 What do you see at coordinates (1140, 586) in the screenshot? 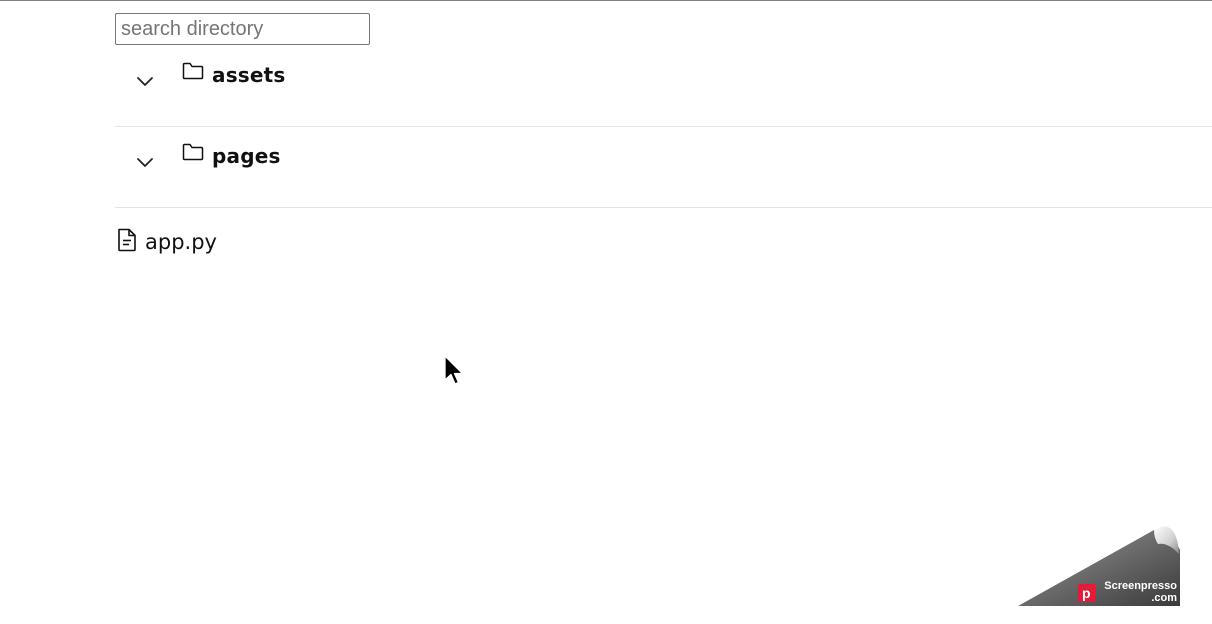
I see `watermark-brand: Screenpresso` at bounding box center [1140, 586].